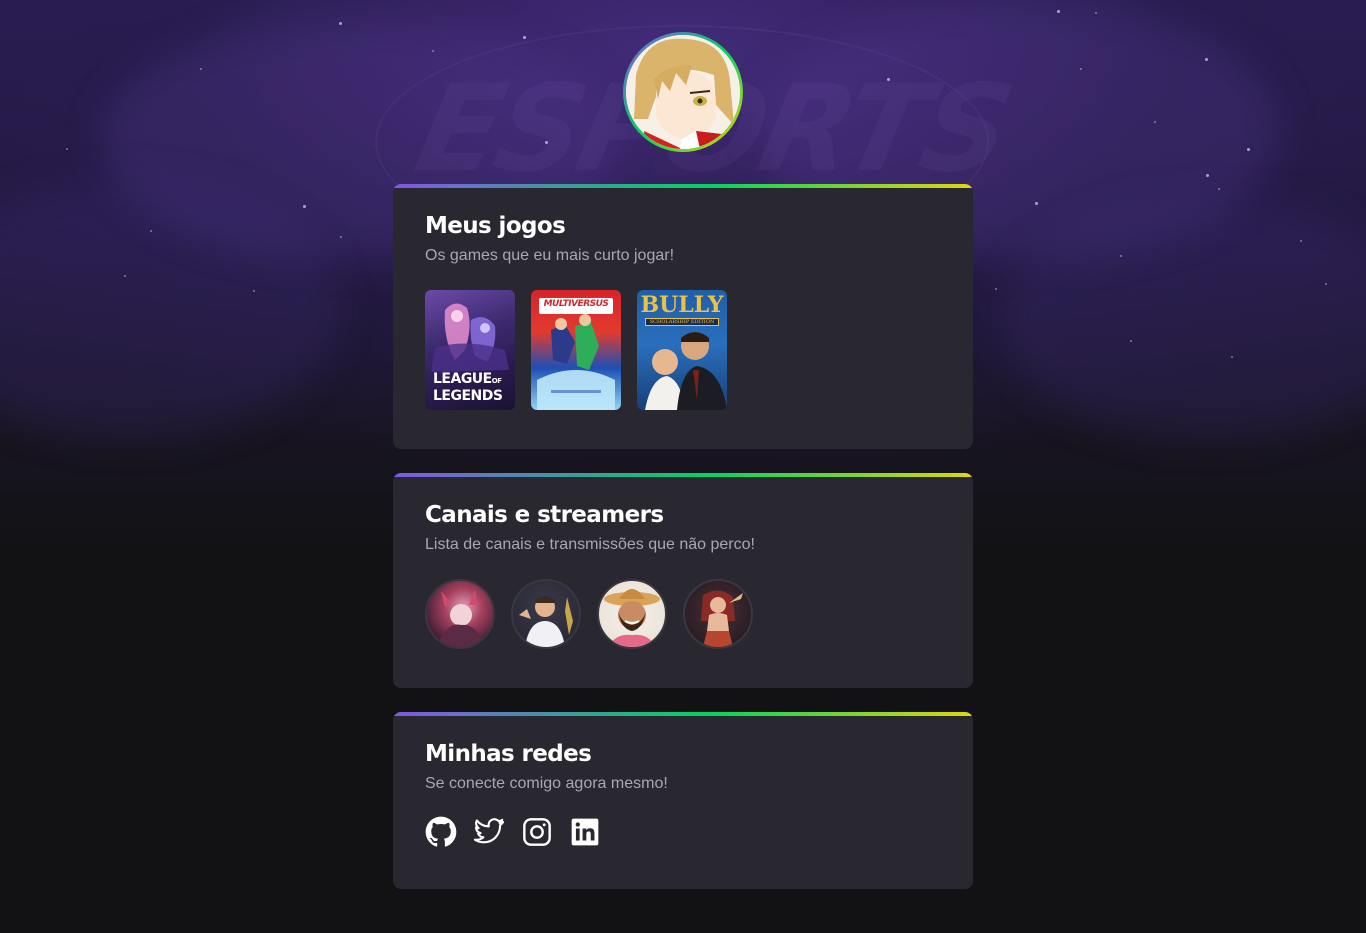 This screenshot has height=933, width=1366. Describe the element at coordinates (462, 379) in the screenshot. I see `lol-cover-line1: LEAGUE` at that location.